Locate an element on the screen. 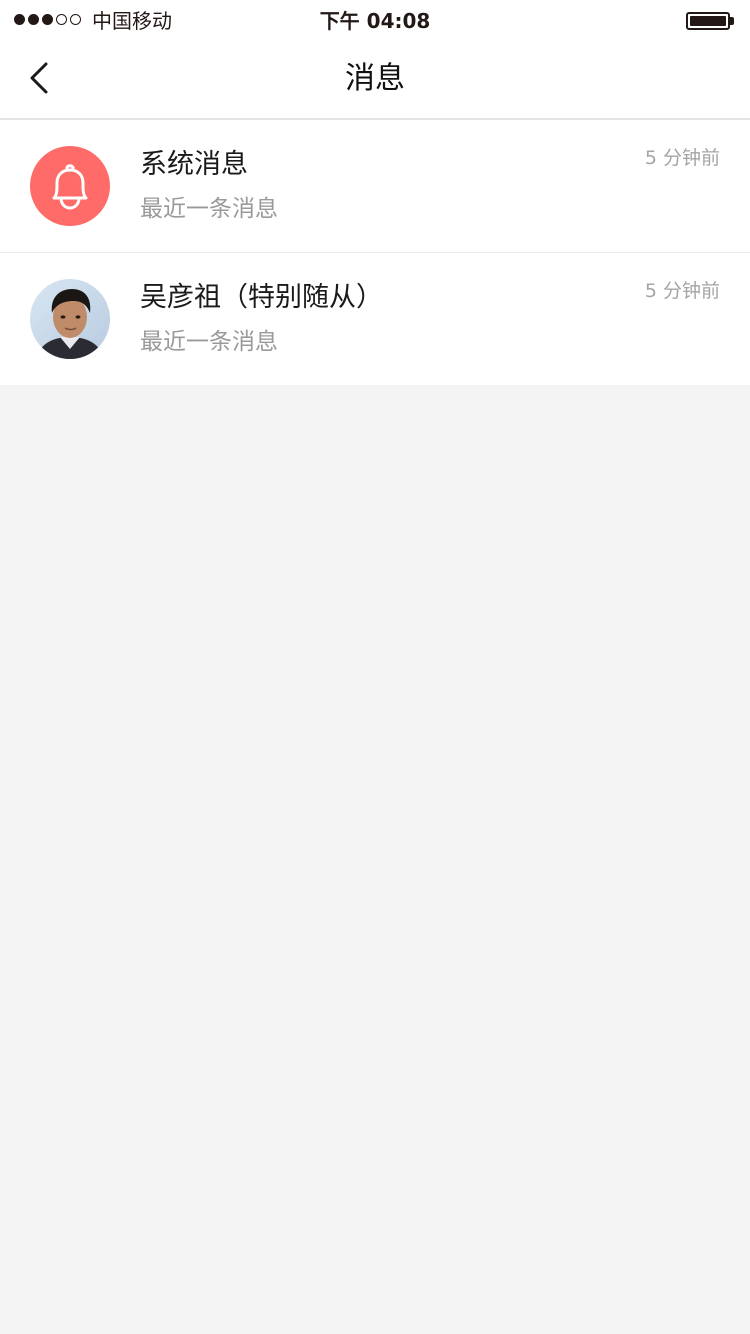  message-row-system: 系统消息 最近一条消息 5 分钟前 is located at coordinates (375, 186).